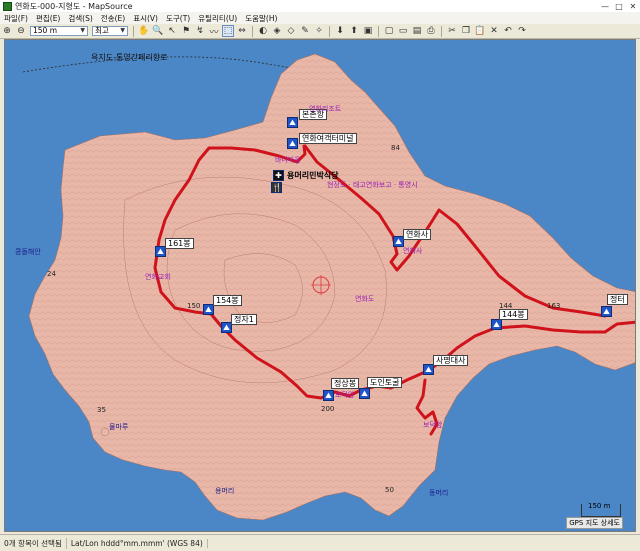  I want to click on redo-icon: ↷, so click(522, 31).